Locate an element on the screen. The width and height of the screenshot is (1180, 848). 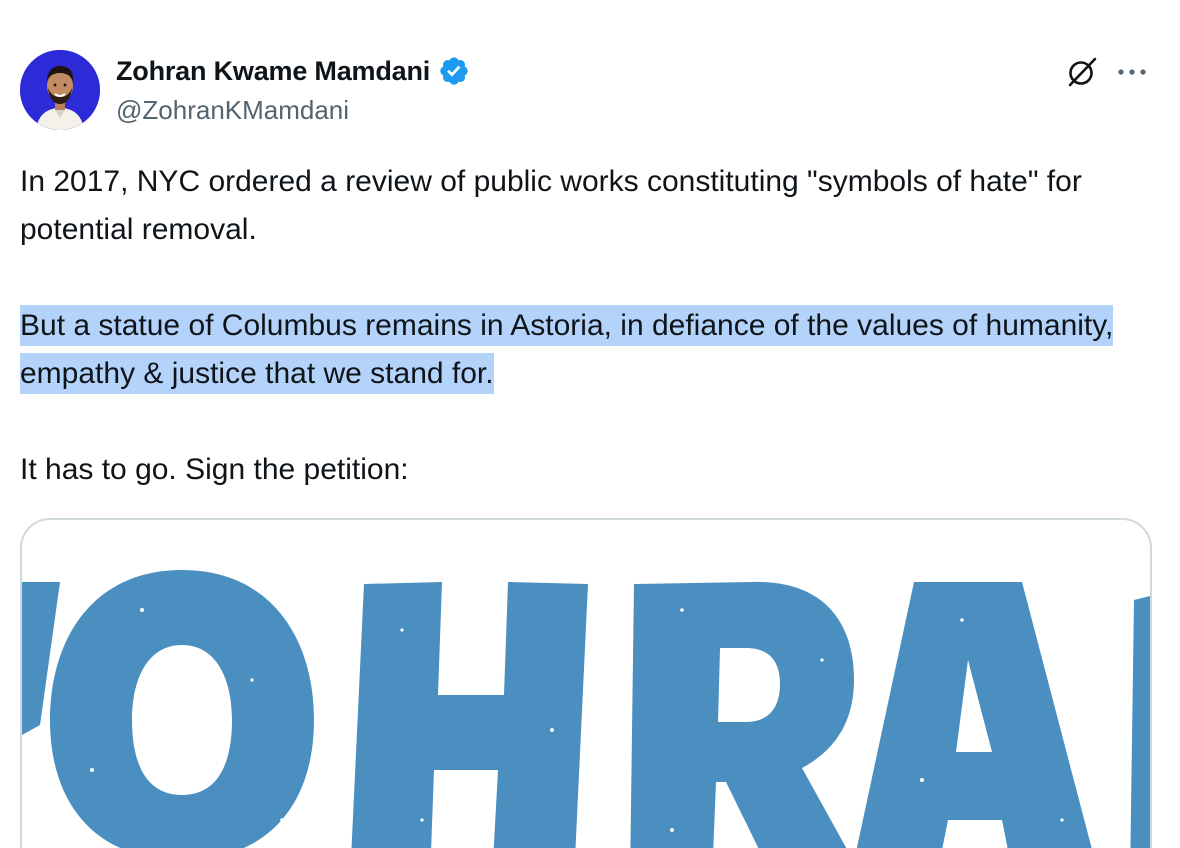
grok-icon is located at coordinates (1082, 72).